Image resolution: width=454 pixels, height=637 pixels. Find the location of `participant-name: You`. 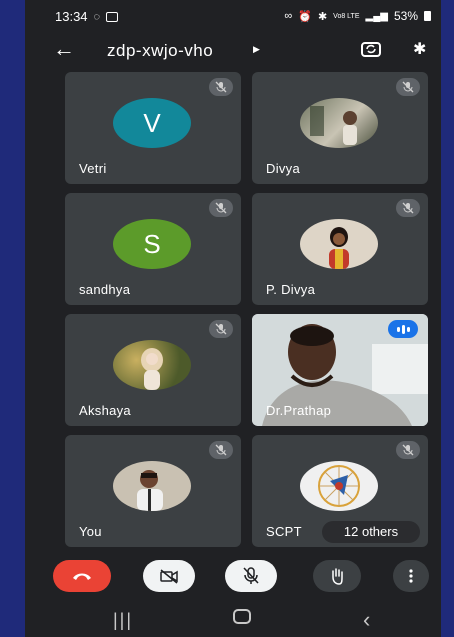

participant-name: You is located at coordinates (90, 531).